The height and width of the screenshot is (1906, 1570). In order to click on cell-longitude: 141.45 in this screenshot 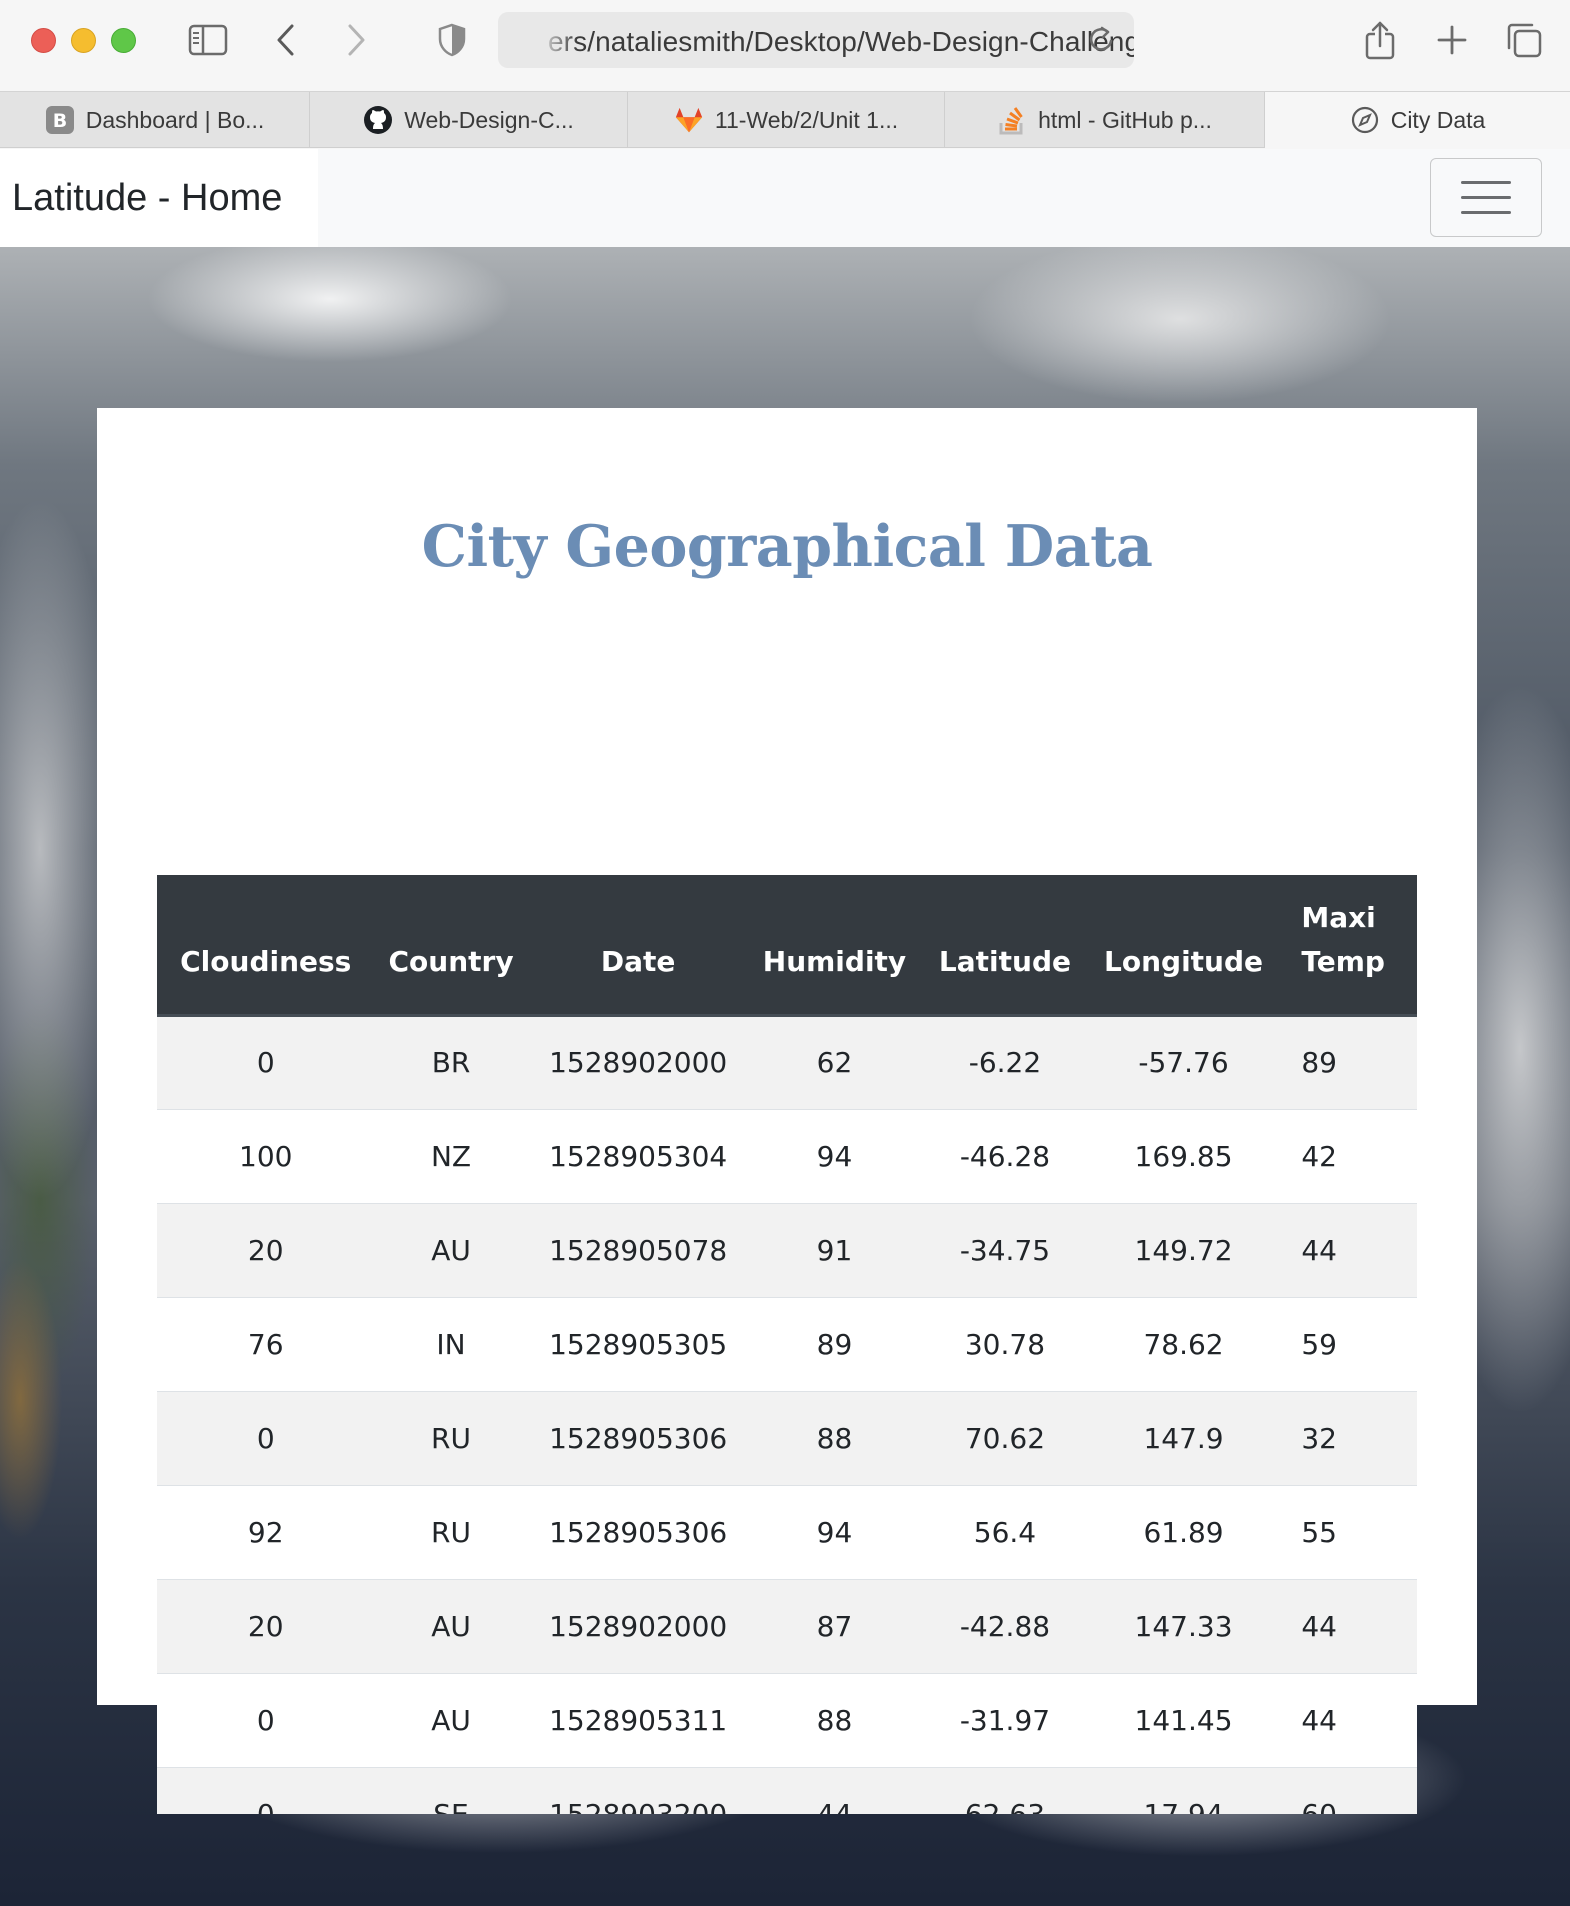, I will do `click(1183, 1719)`.